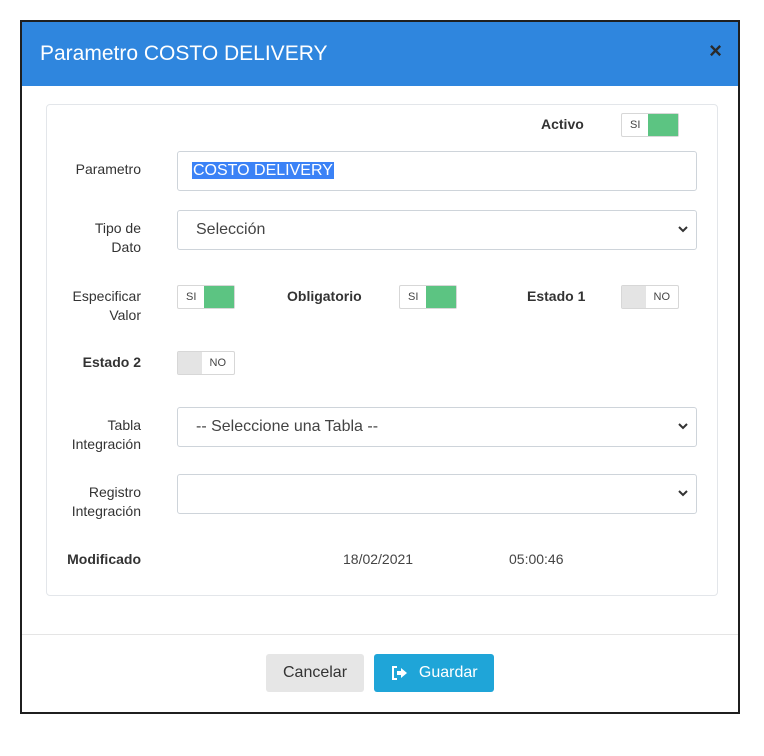  What do you see at coordinates (315, 673) in the screenshot?
I see `cancel-button: Cancelar` at bounding box center [315, 673].